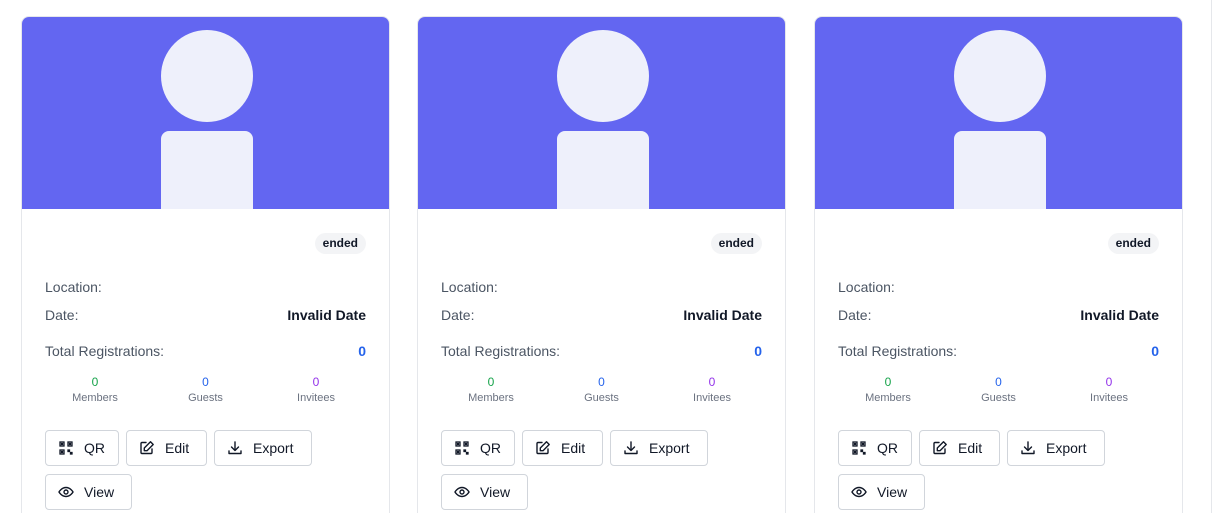  What do you see at coordinates (1211, 256) in the screenshot?
I see `scrollbar-track` at bounding box center [1211, 256].